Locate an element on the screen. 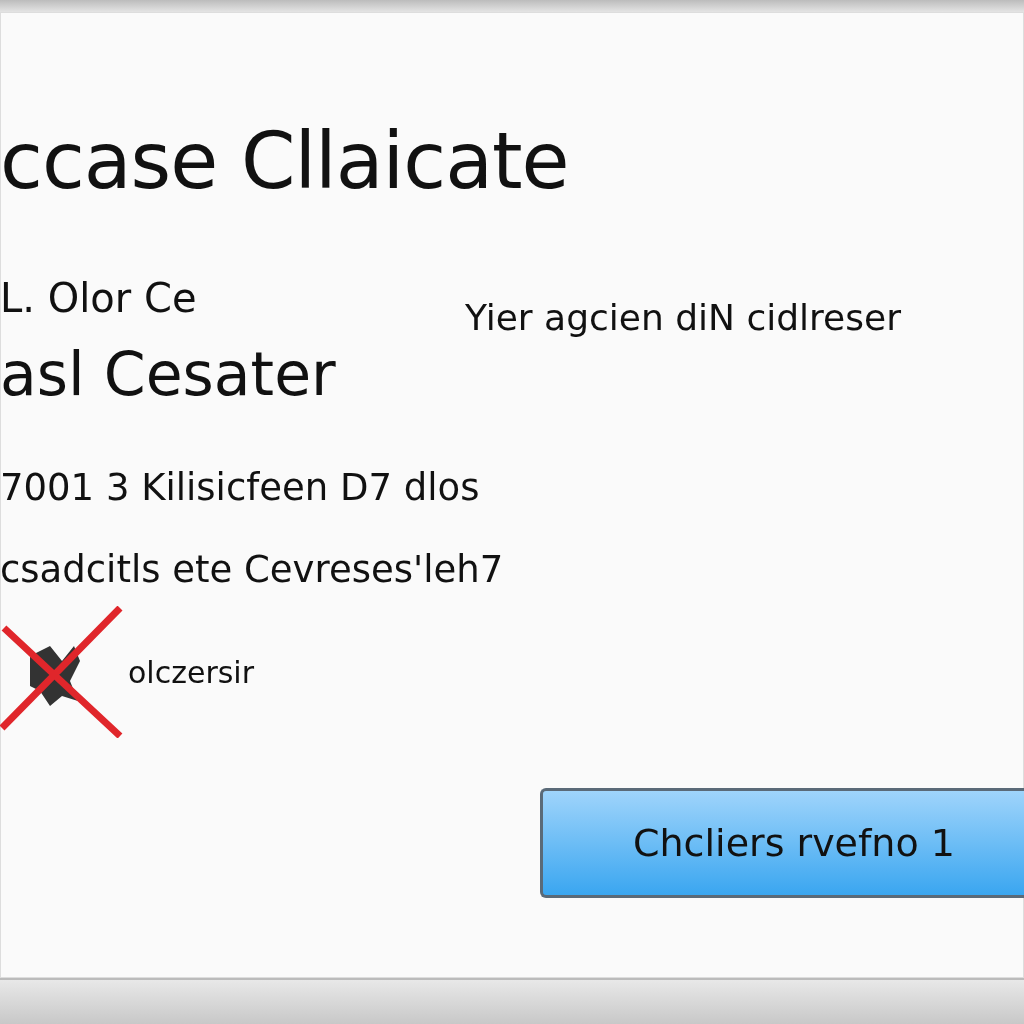 This screenshot has width=1024, height=1024. action-button: Chcliers rvefno 1 is located at coordinates (782, 843).